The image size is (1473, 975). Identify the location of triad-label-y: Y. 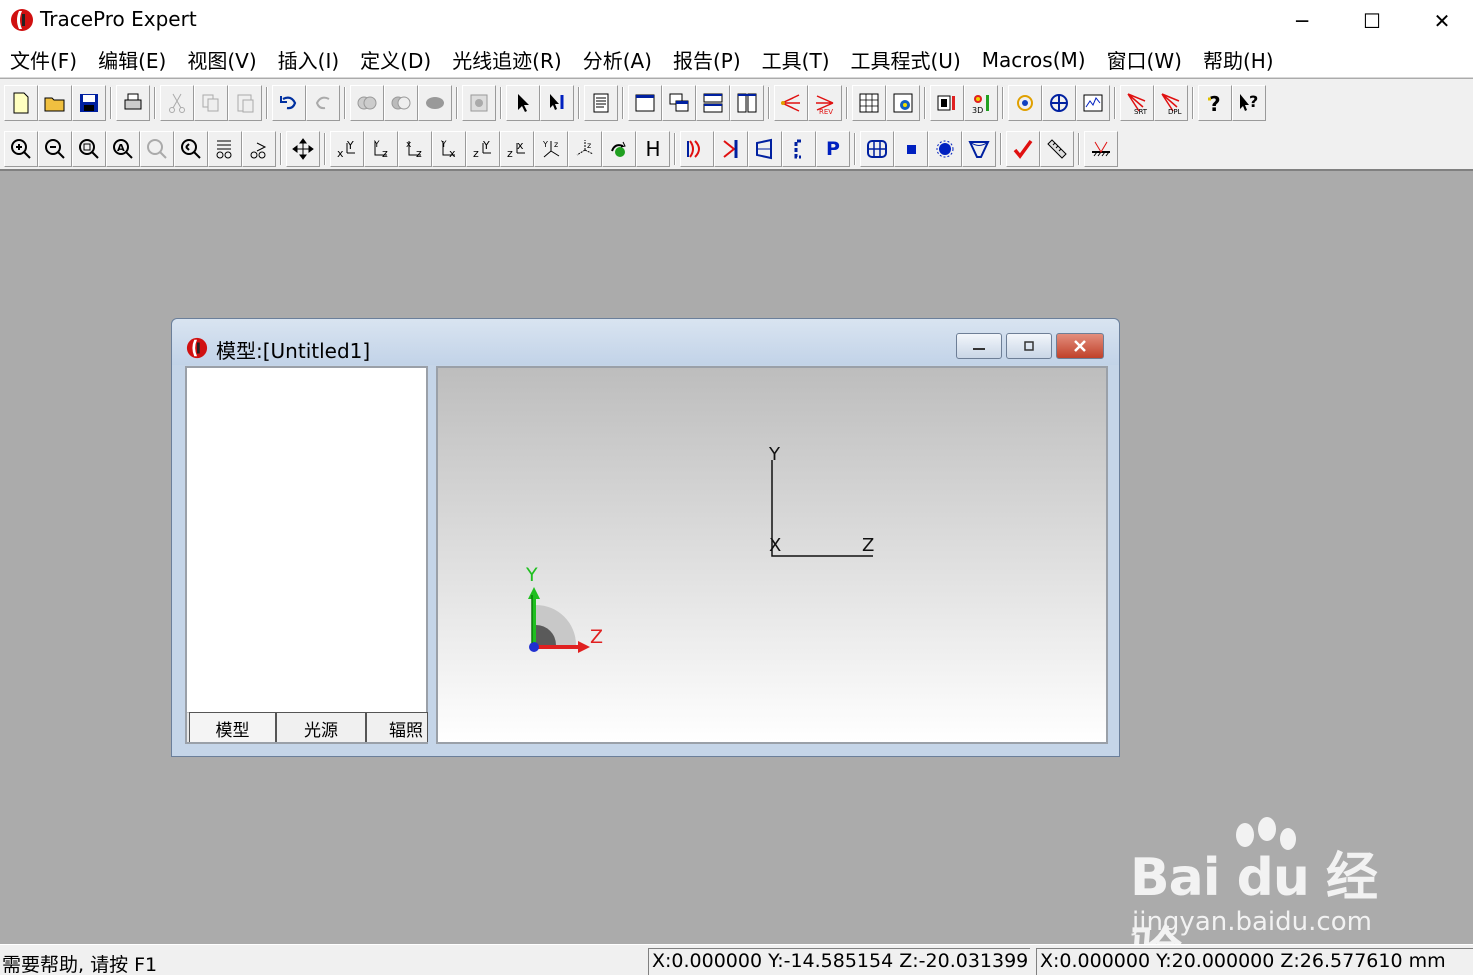
(532, 575).